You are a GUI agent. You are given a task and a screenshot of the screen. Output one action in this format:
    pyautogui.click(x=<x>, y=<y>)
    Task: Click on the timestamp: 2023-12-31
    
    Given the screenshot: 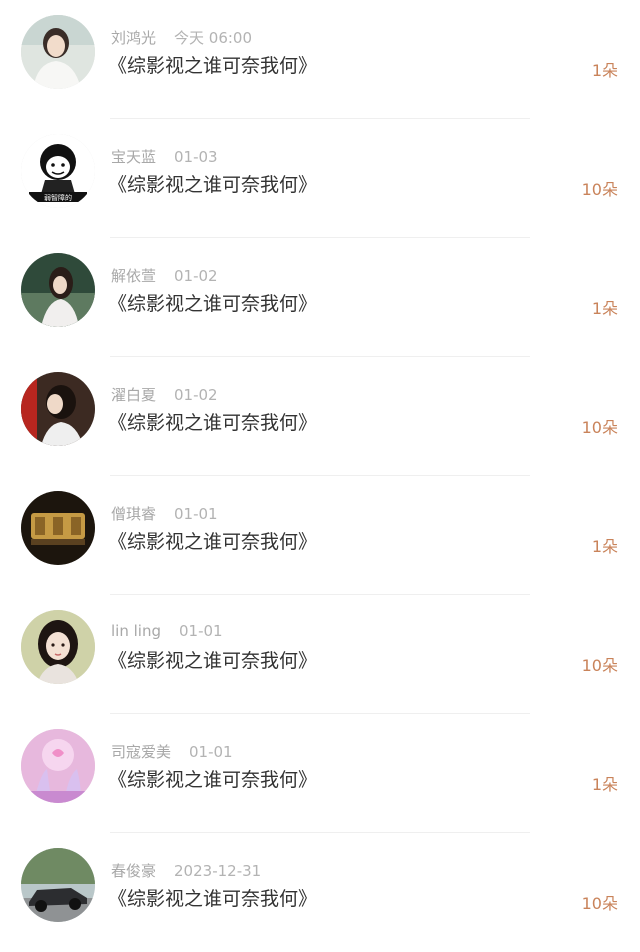 What is the action you would take?
    pyautogui.click(x=218, y=871)
    